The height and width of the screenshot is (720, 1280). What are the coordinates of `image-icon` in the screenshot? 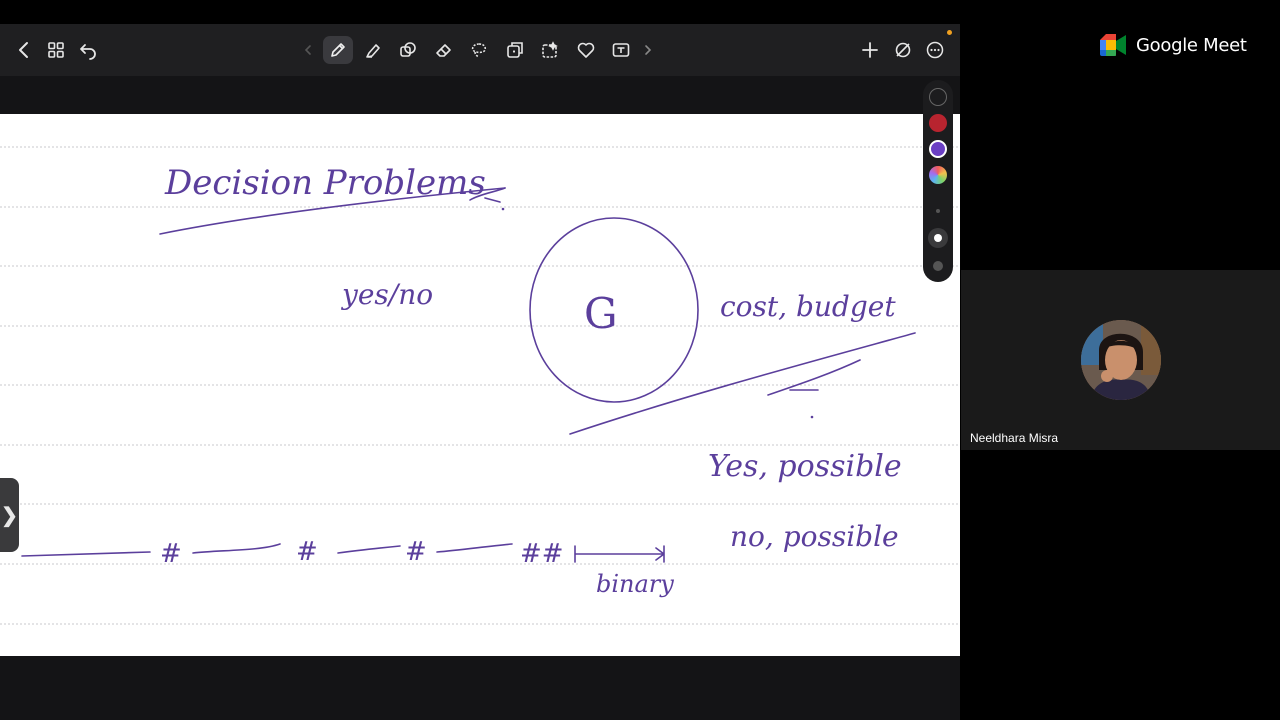 It's located at (515, 50).